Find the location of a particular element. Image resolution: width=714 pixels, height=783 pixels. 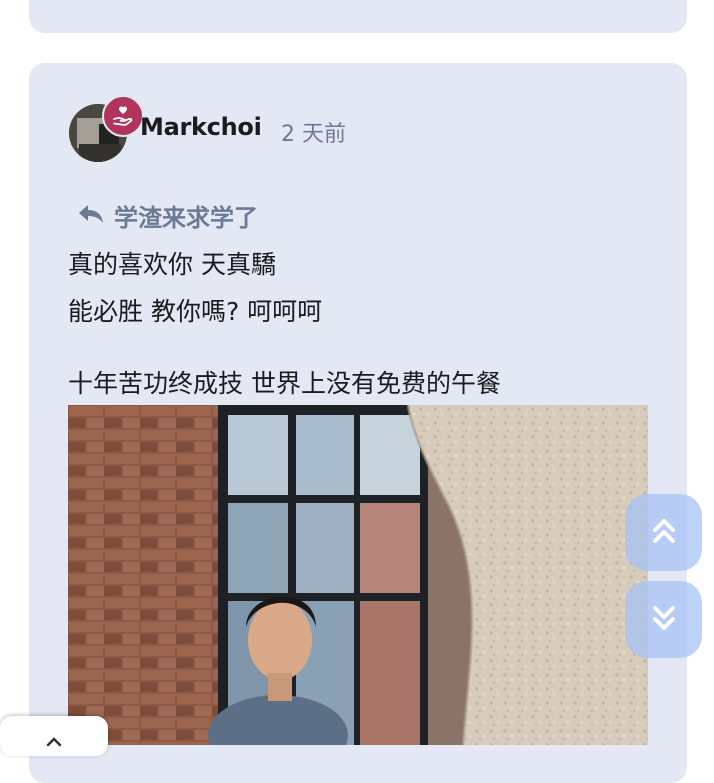

reply-reference: 学渣来求学了 is located at coordinates (167, 215).